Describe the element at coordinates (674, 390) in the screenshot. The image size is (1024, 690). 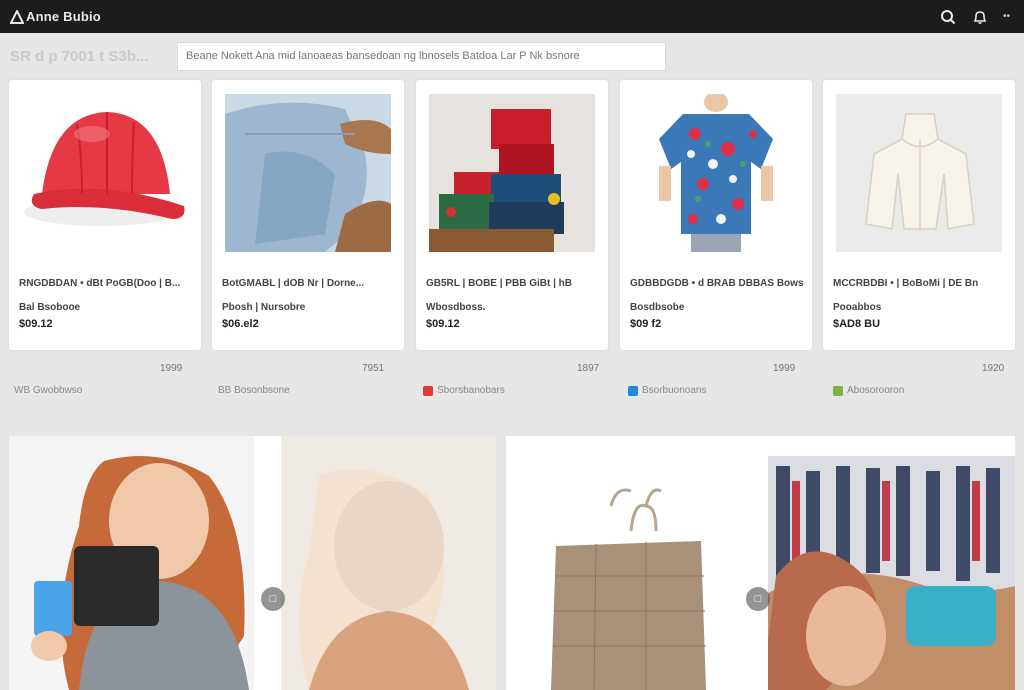
I see `seller-name: Bsorbuonoans` at that location.